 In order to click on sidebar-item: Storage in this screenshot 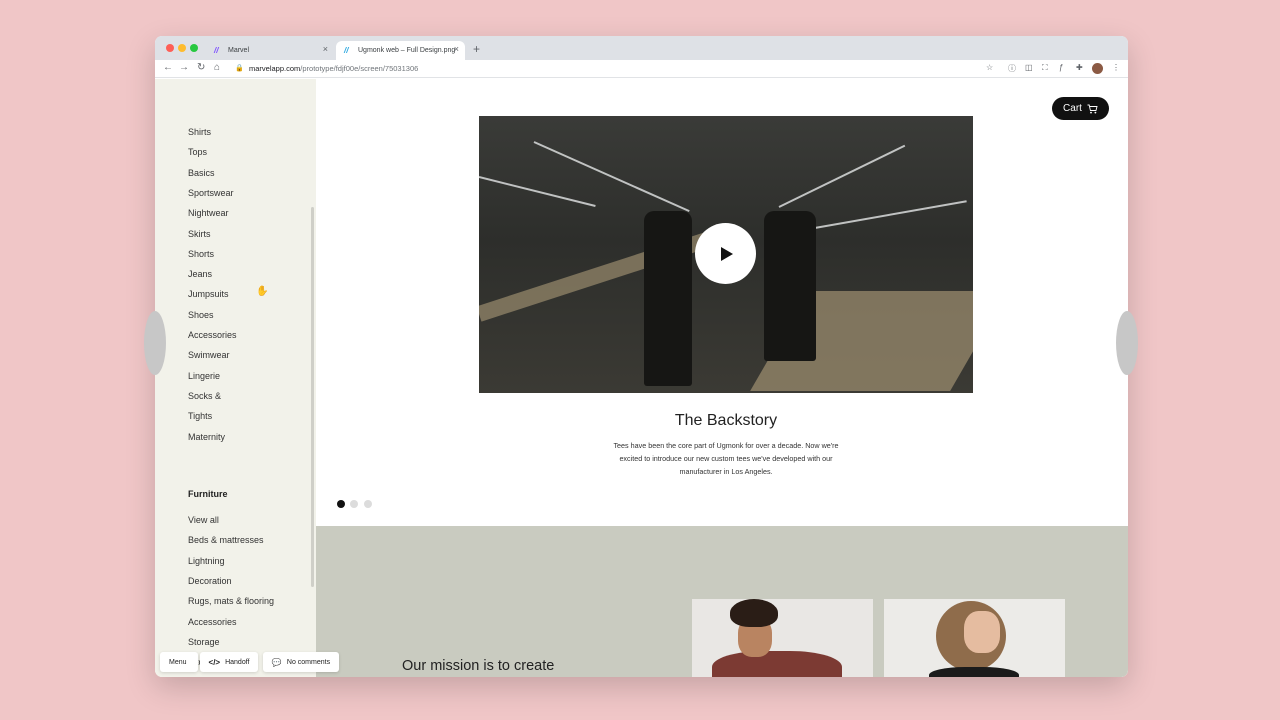, I will do `click(204, 642)`.